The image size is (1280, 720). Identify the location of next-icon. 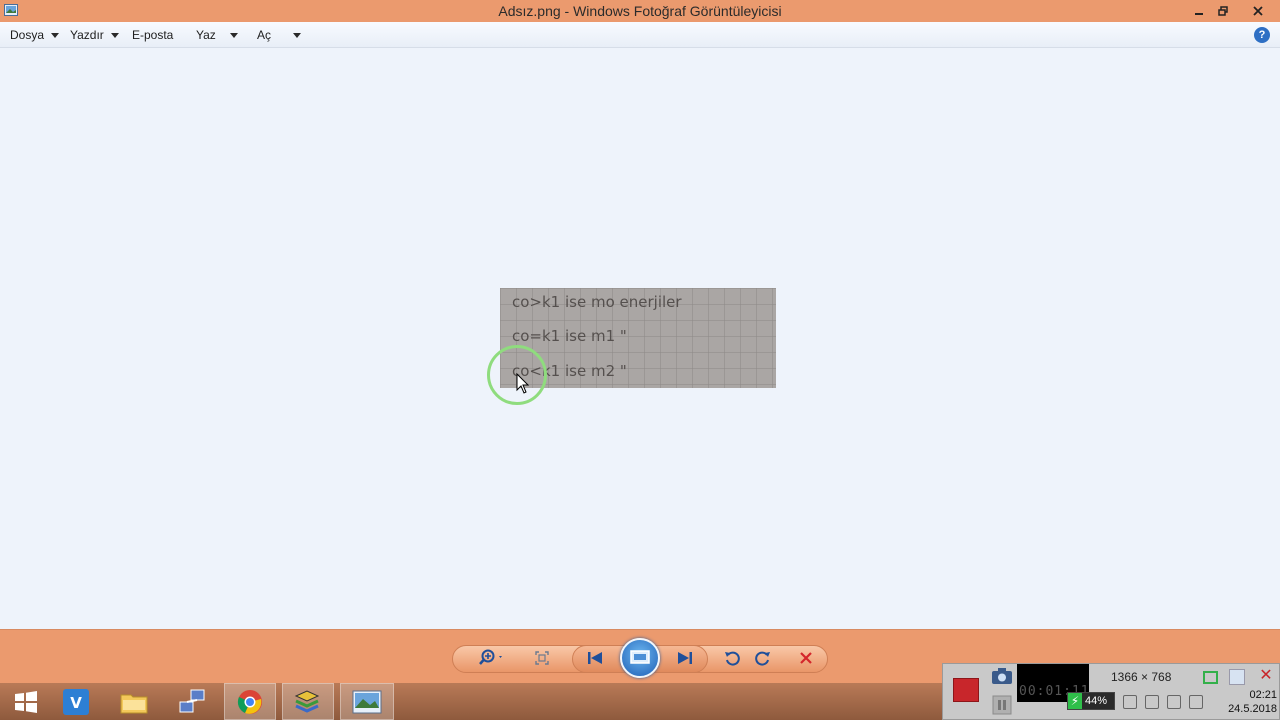
(685, 658).